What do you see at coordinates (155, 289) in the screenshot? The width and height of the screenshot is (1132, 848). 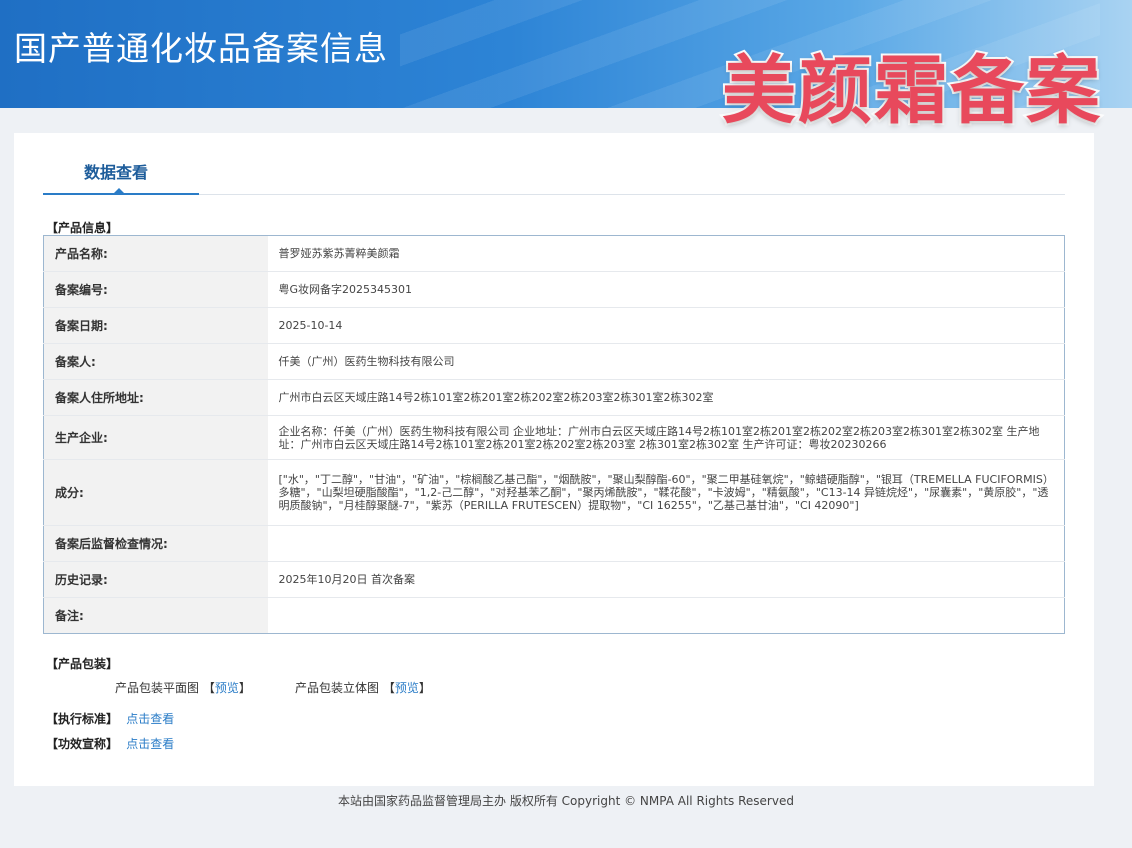 I see `row-label: 备案编号:` at bounding box center [155, 289].